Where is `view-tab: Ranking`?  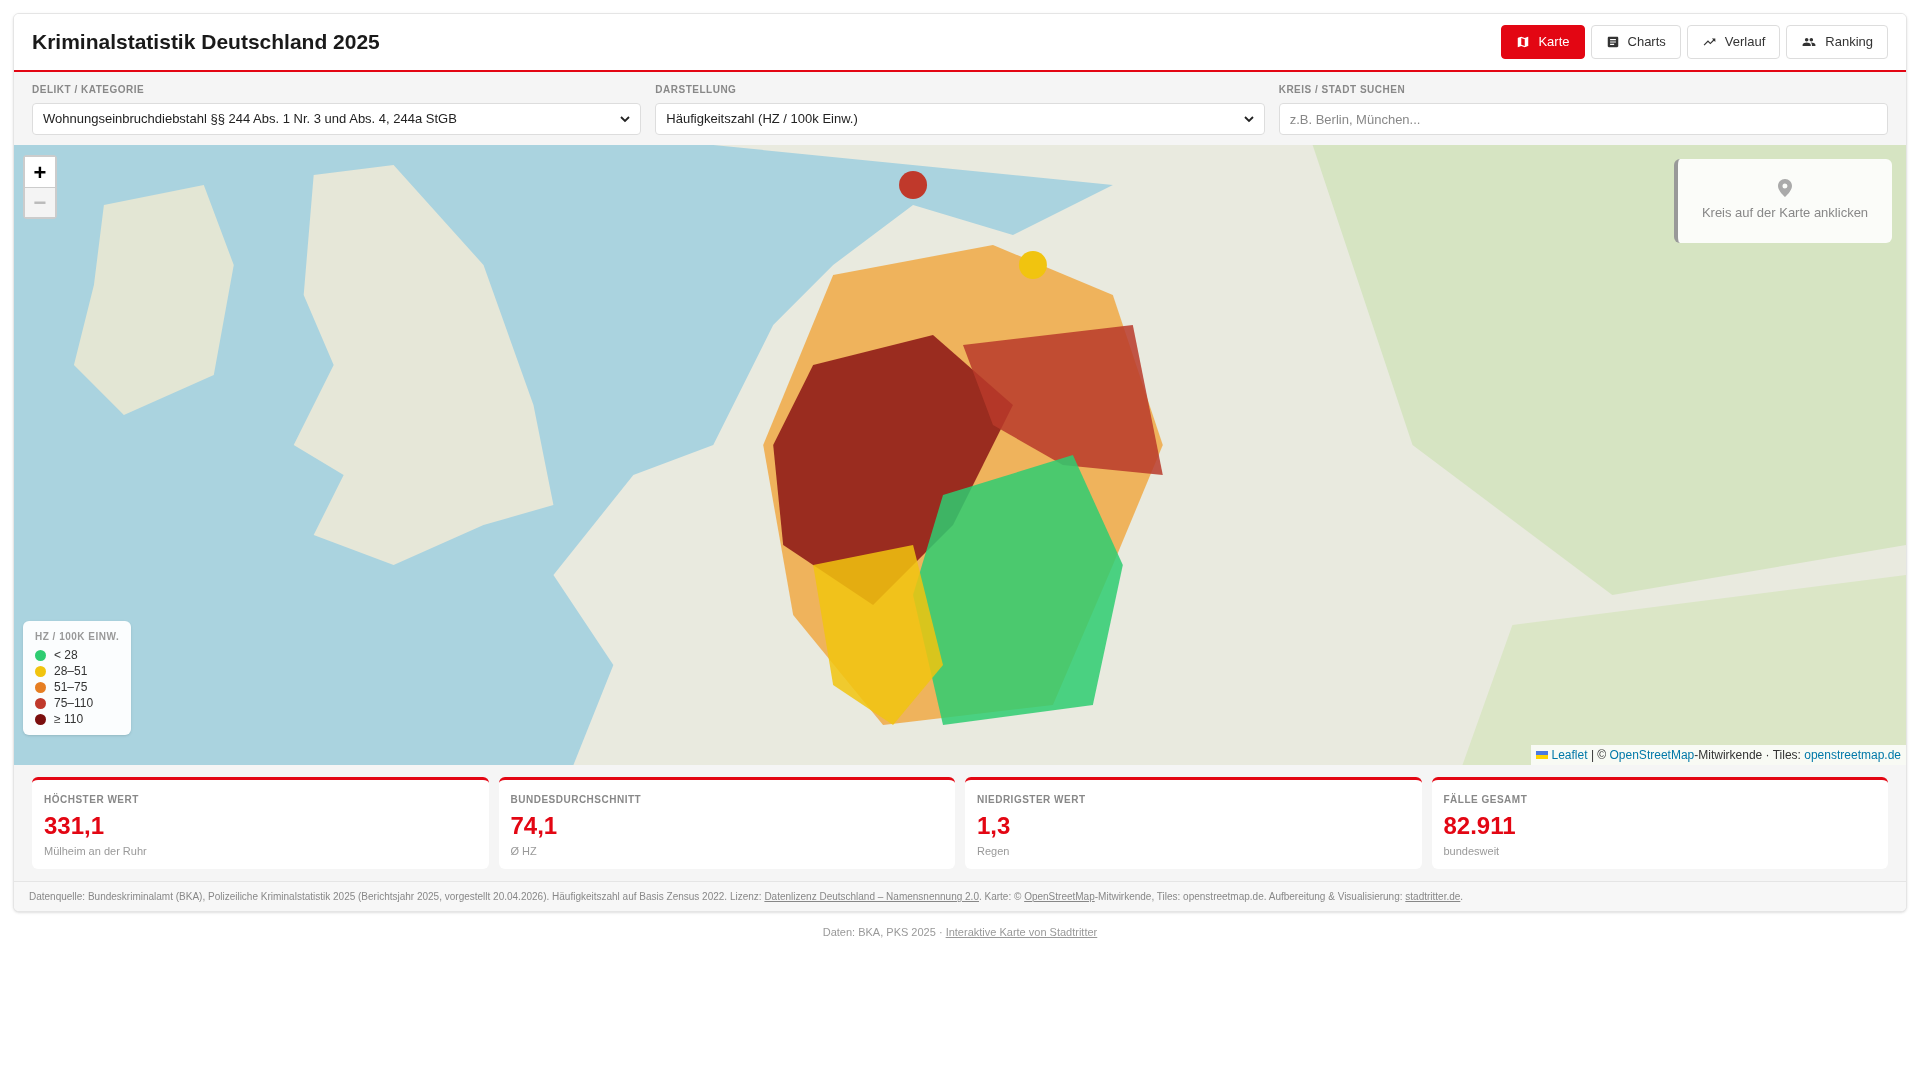
view-tab: Ranking is located at coordinates (1837, 42).